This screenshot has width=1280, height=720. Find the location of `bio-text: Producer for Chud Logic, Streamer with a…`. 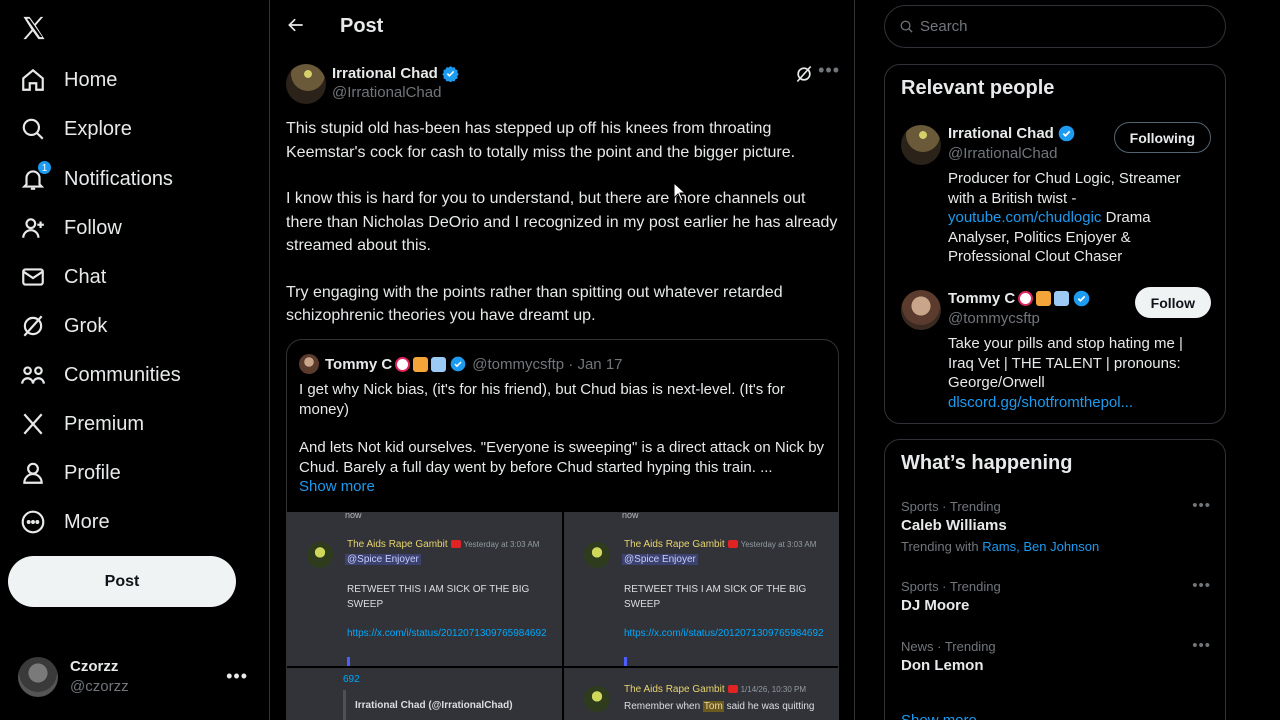

bio-text: Producer for Chud Logic, Streamer with a… is located at coordinates (1064, 188).